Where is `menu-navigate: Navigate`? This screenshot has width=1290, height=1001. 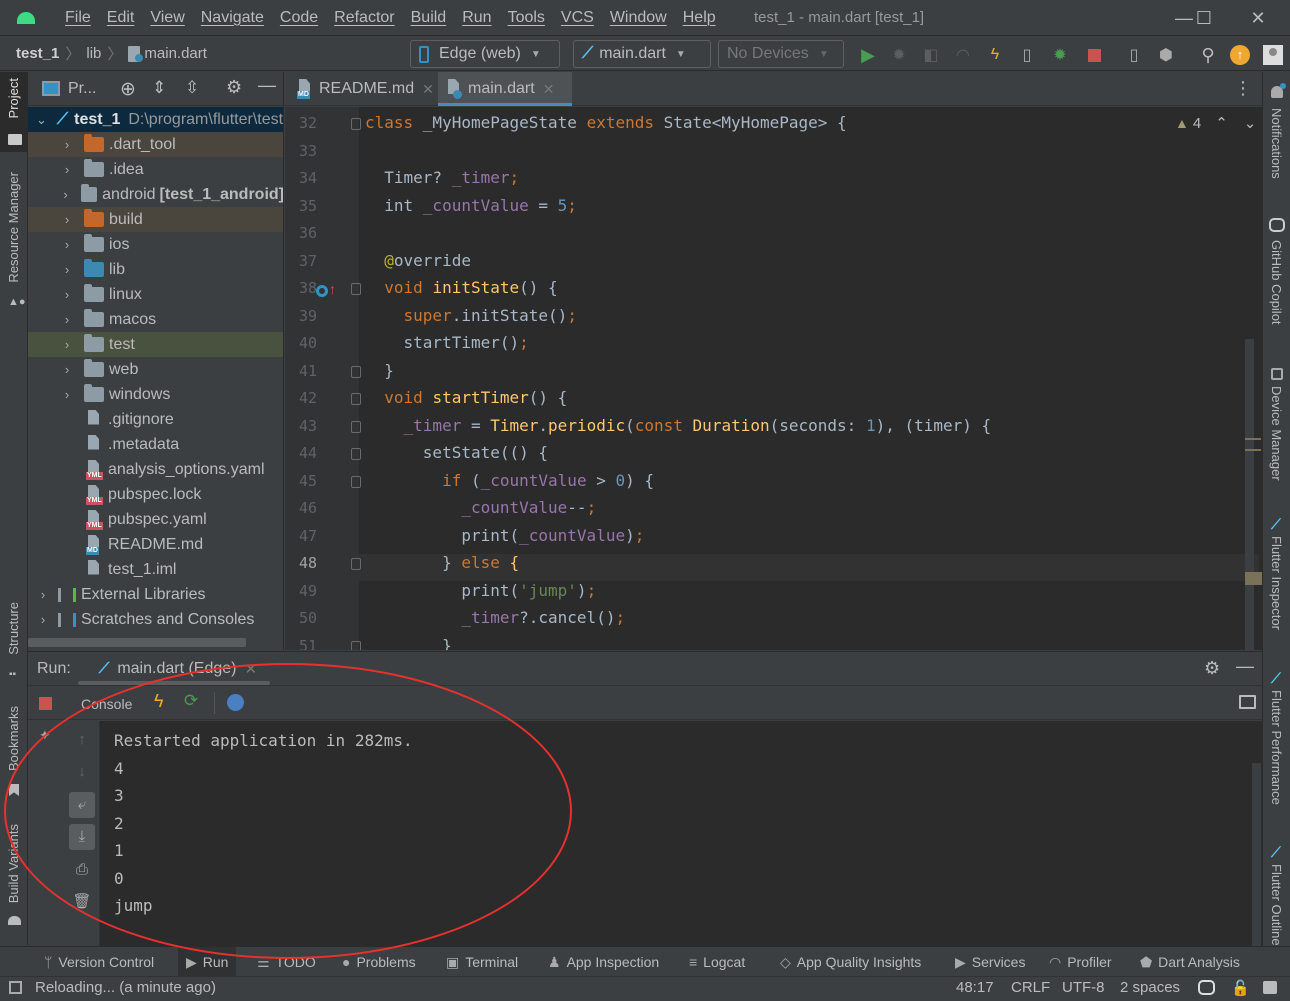
menu-navigate: Navigate is located at coordinates (232, 18).